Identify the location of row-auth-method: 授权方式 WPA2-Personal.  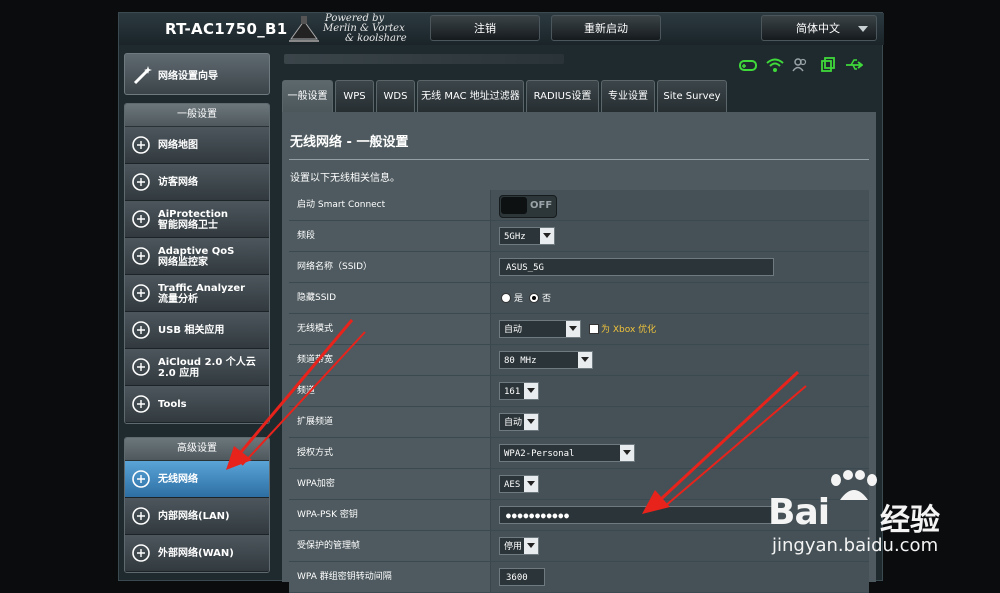
(579, 453).